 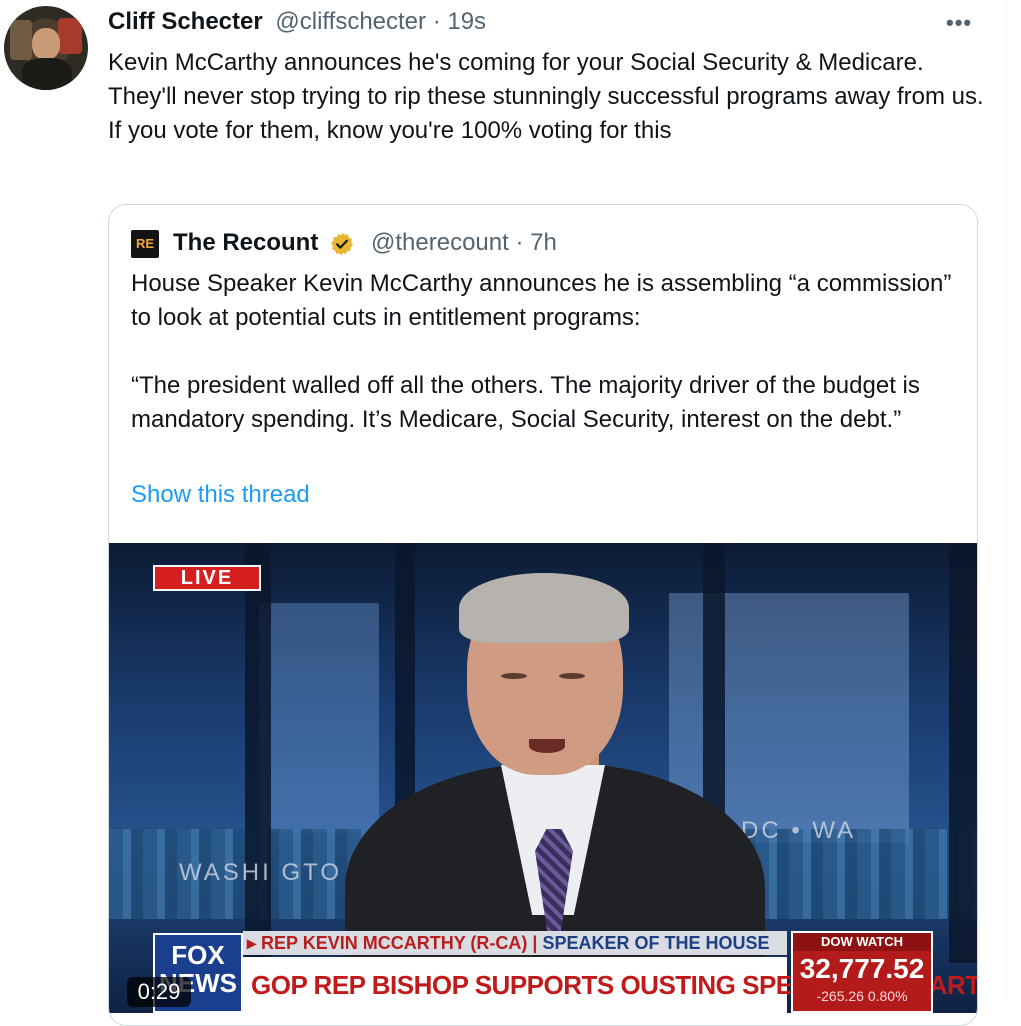 I want to click on tweet-timestamp: 19s, so click(x=466, y=21).